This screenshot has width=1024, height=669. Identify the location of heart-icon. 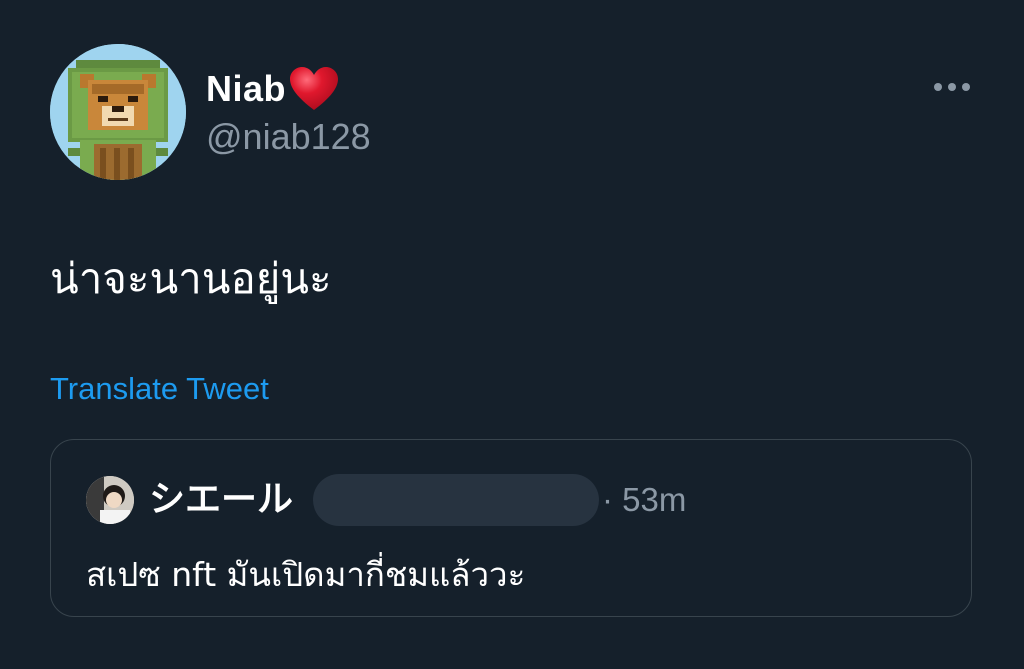
(314, 89).